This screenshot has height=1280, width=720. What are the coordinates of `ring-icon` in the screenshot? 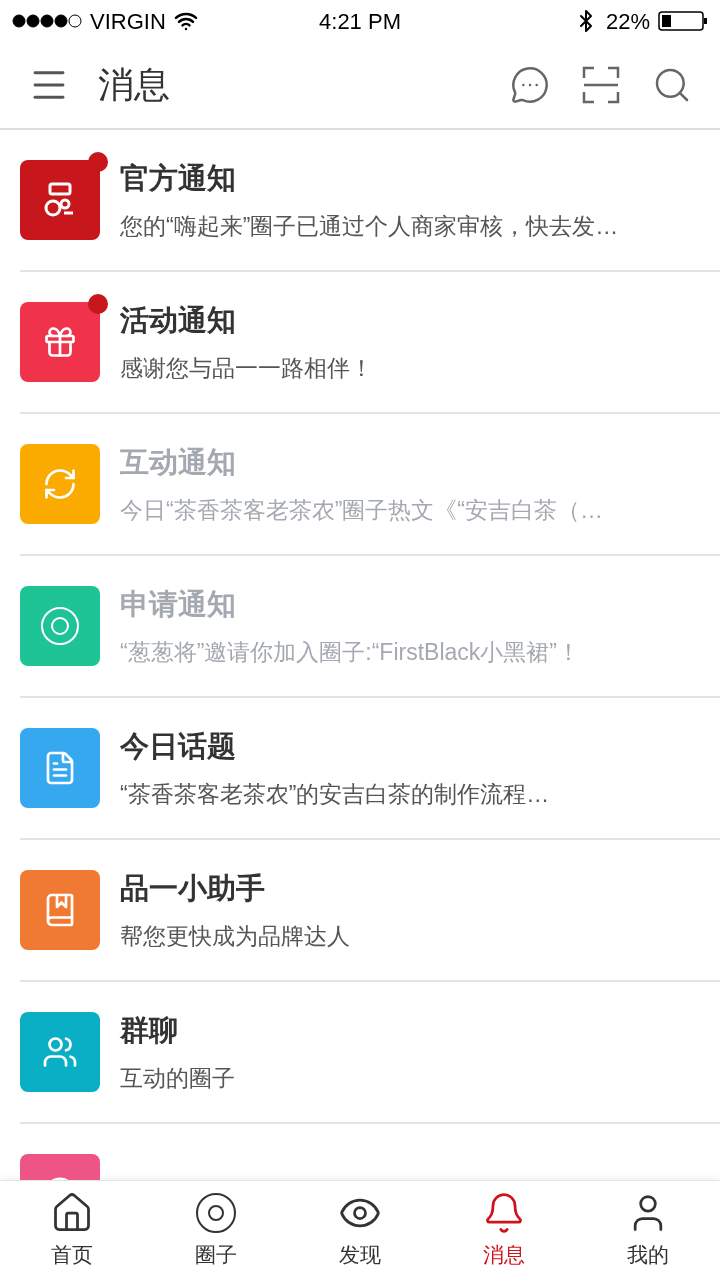 It's located at (216, 1212).